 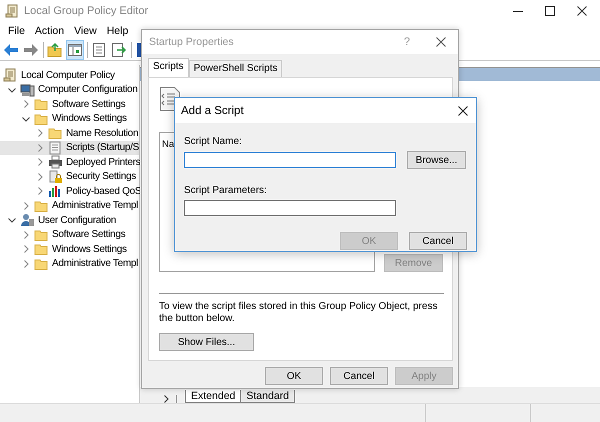 What do you see at coordinates (212, 110) in the screenshot?
I see `dialog-title: Add a Script` at bounding box center [212, 110].